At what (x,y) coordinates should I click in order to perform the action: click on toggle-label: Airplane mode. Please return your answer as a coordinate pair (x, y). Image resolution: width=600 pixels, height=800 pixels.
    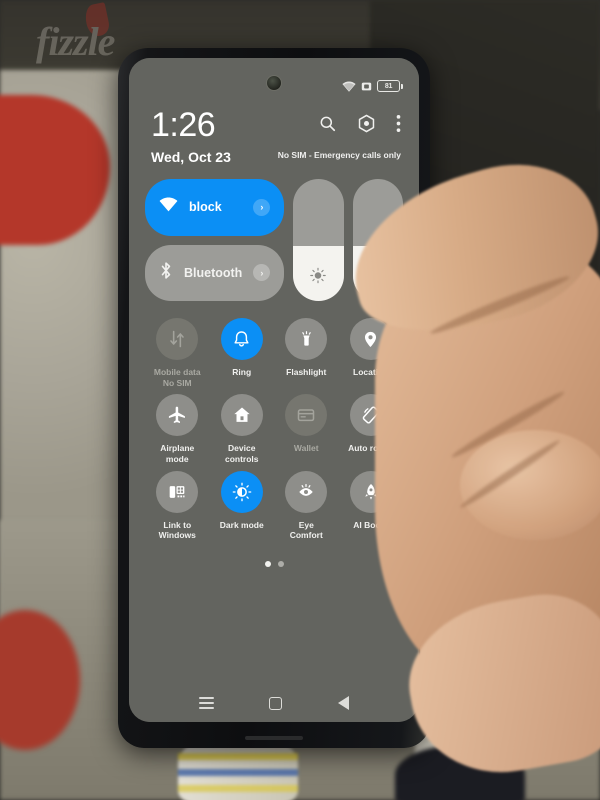
    Looking at the image, I should click on (177, 453).